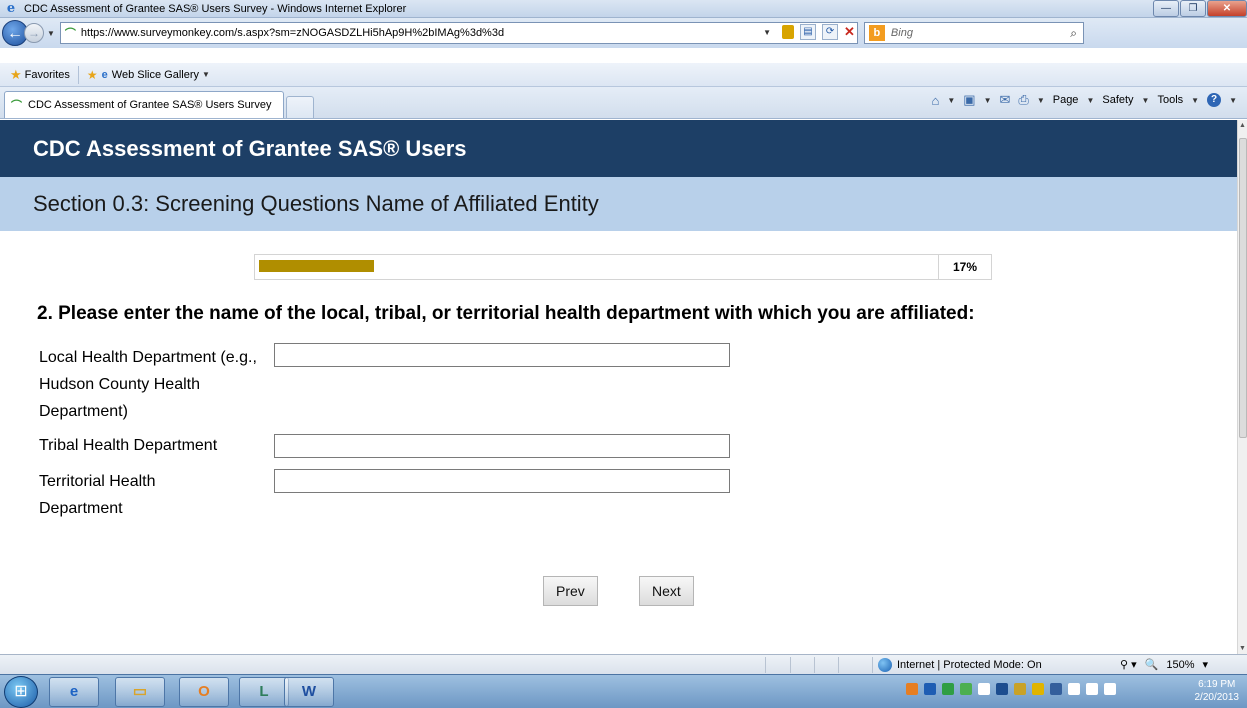 The width and height of the screenshot is (1247, 708). I want to click on tray-bluetooth-icon, so click(930, 689).